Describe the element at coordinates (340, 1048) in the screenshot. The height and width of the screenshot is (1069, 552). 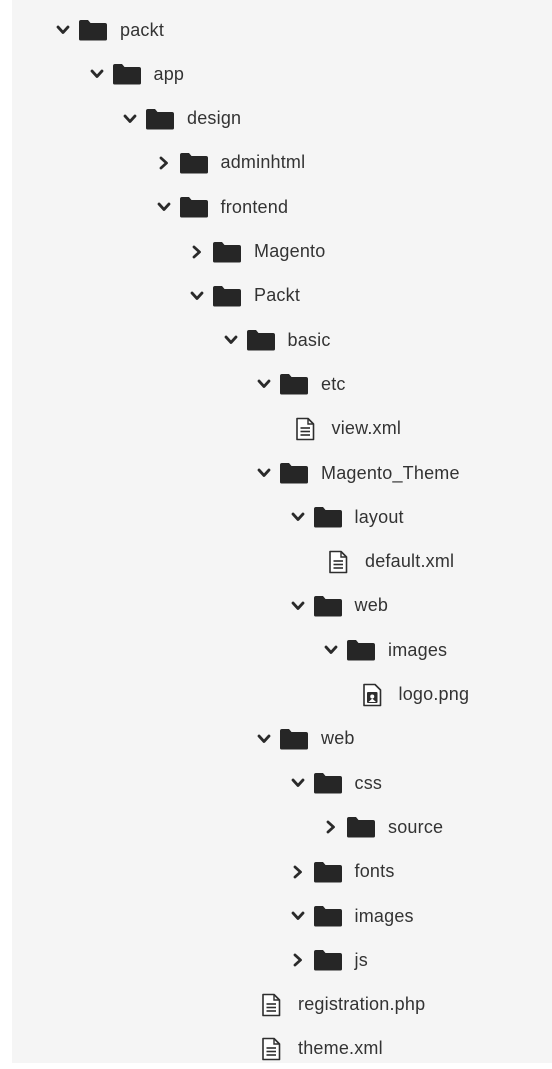
I see `tree-item-label: theme.xml` at that location.